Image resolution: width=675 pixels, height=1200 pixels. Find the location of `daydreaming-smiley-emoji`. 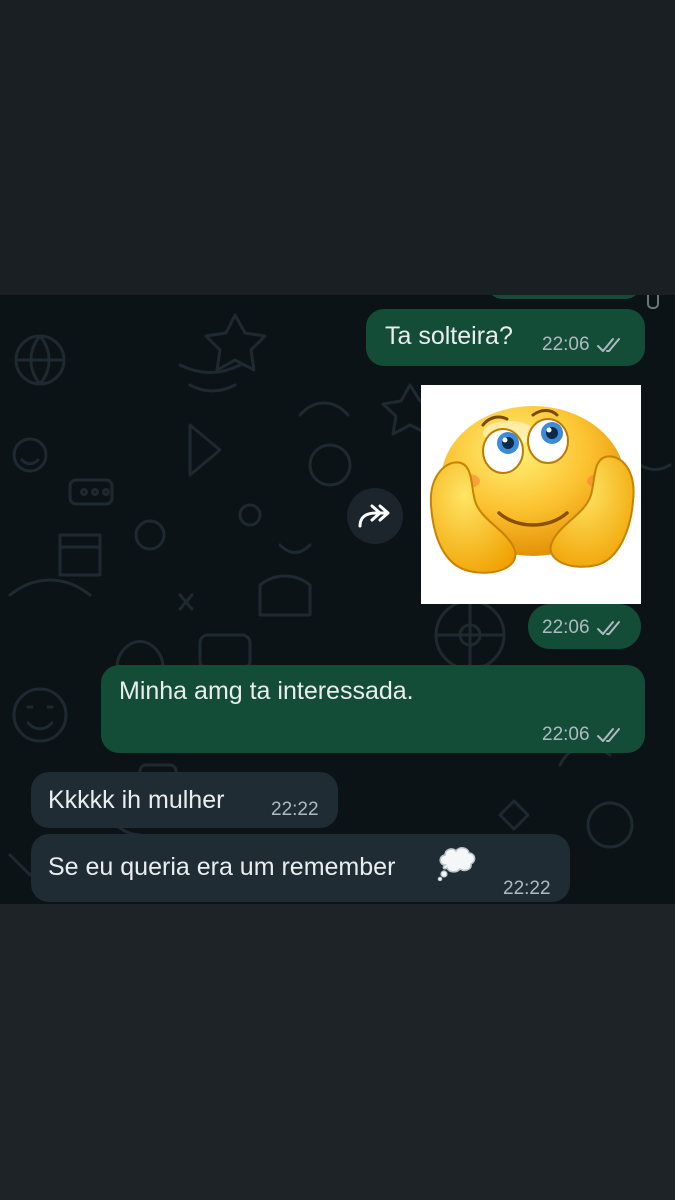

daydreaming-smiley-emoji is located at coordinates (532, 490).